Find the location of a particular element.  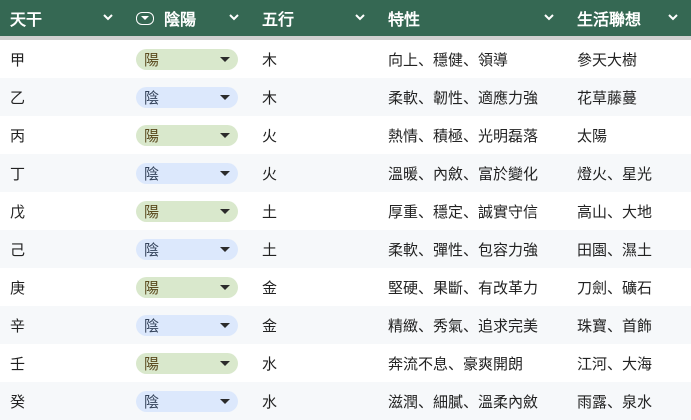

cell-assoc: 太陽 is located at coordinates (629, 135).